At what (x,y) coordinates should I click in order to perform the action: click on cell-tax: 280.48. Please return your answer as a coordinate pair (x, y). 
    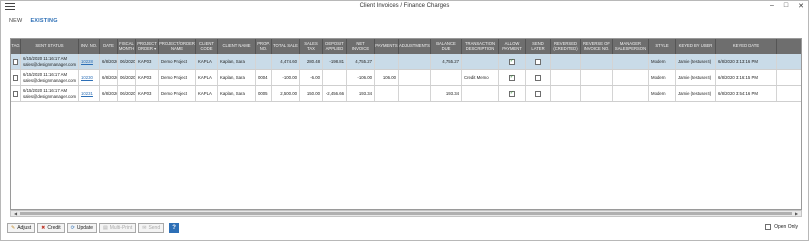
    Looking at the image, I should click on (311, 61).